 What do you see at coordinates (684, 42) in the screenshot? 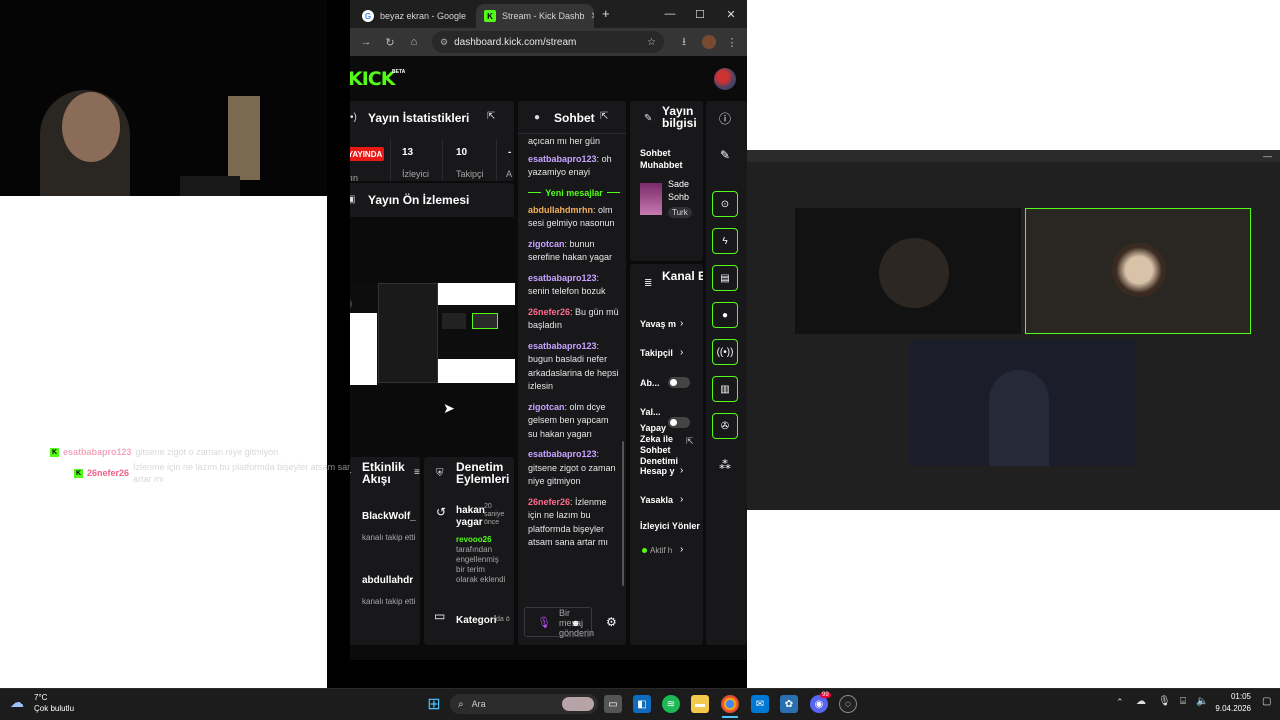
I see `download-icon: ⭳` at bounding box center [684, 42].